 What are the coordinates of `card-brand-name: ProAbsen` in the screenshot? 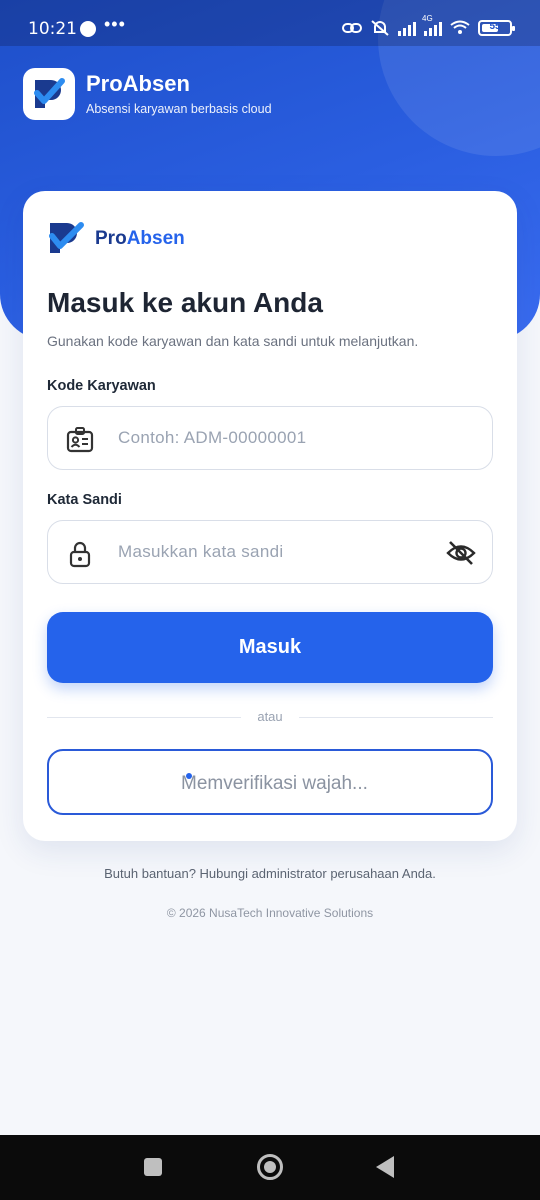 It's located at (140, 238).